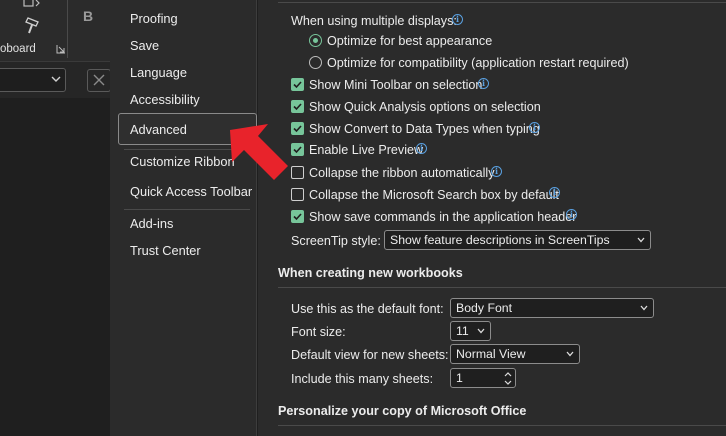 This screenshot has width=726, height=436. Describe the element at coordinates (297, 149) in the screenshot. I see `checkbox-live-preview` at that location.